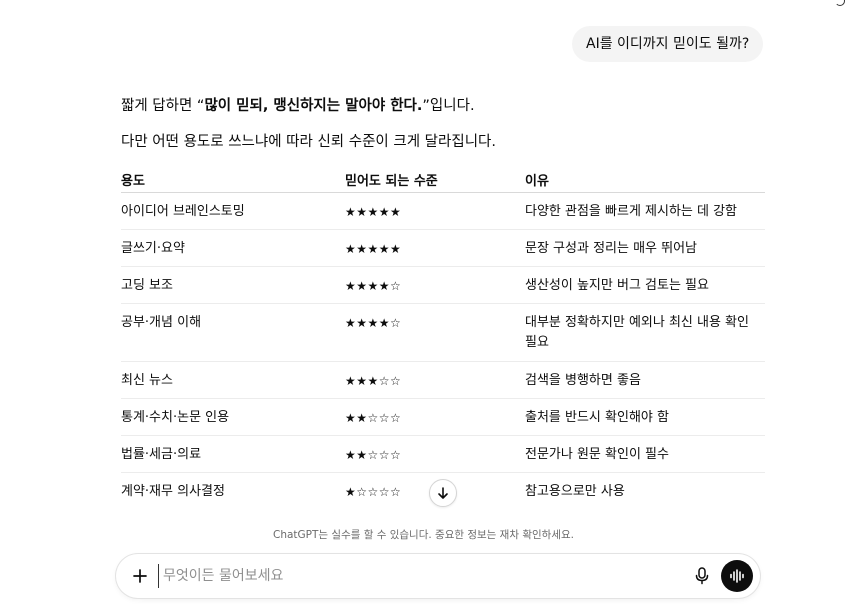 The height and width of the screenshot is (604, 847). Describe the element at coordinates (645, 380) in the screenshot. I see `cell-reason: 검색을 병행하면 좋음` at that location.